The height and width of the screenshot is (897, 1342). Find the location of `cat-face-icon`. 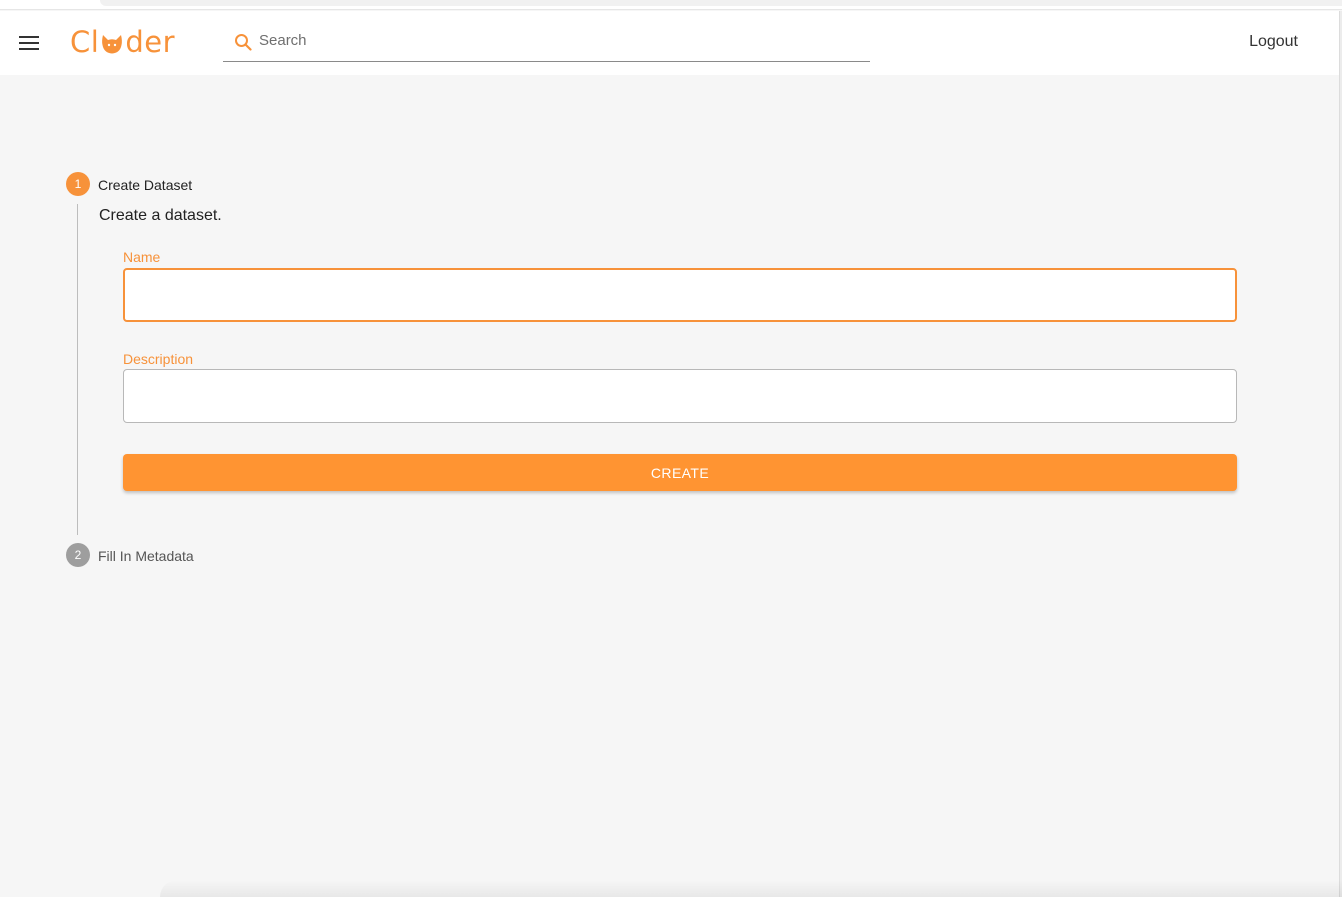

cat-face-icon is located at coordinates (112, 44).